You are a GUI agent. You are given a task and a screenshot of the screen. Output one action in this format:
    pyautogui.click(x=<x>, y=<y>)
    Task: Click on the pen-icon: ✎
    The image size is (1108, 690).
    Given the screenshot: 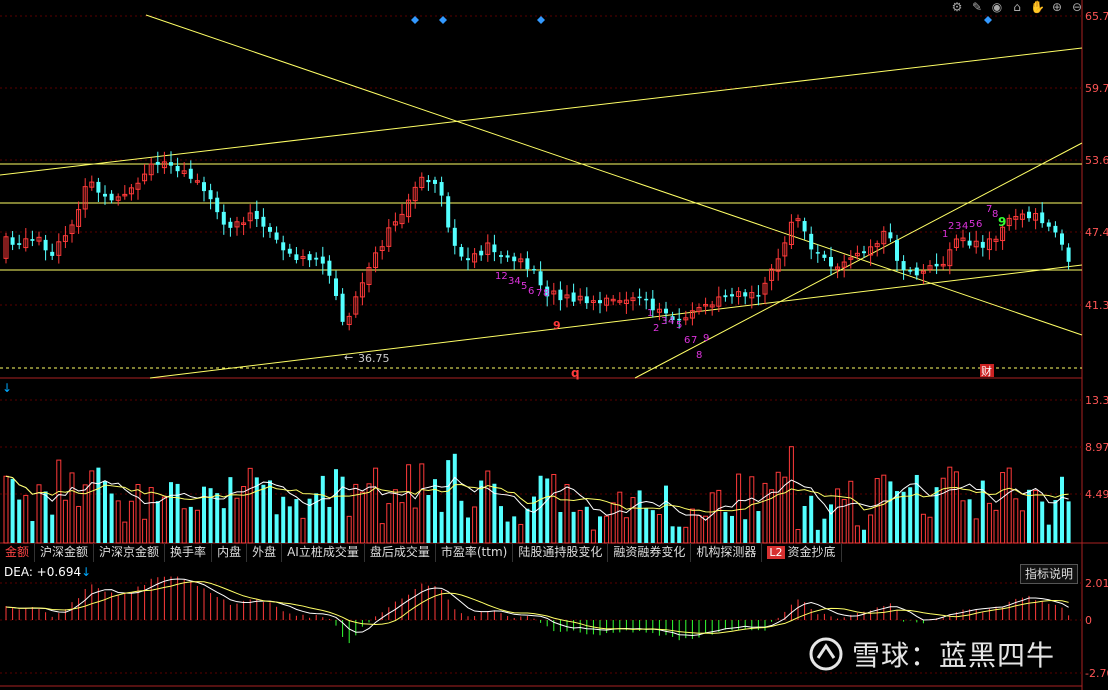 What is the action you would take?
    pyautogui.click(x=977, y=7)
    